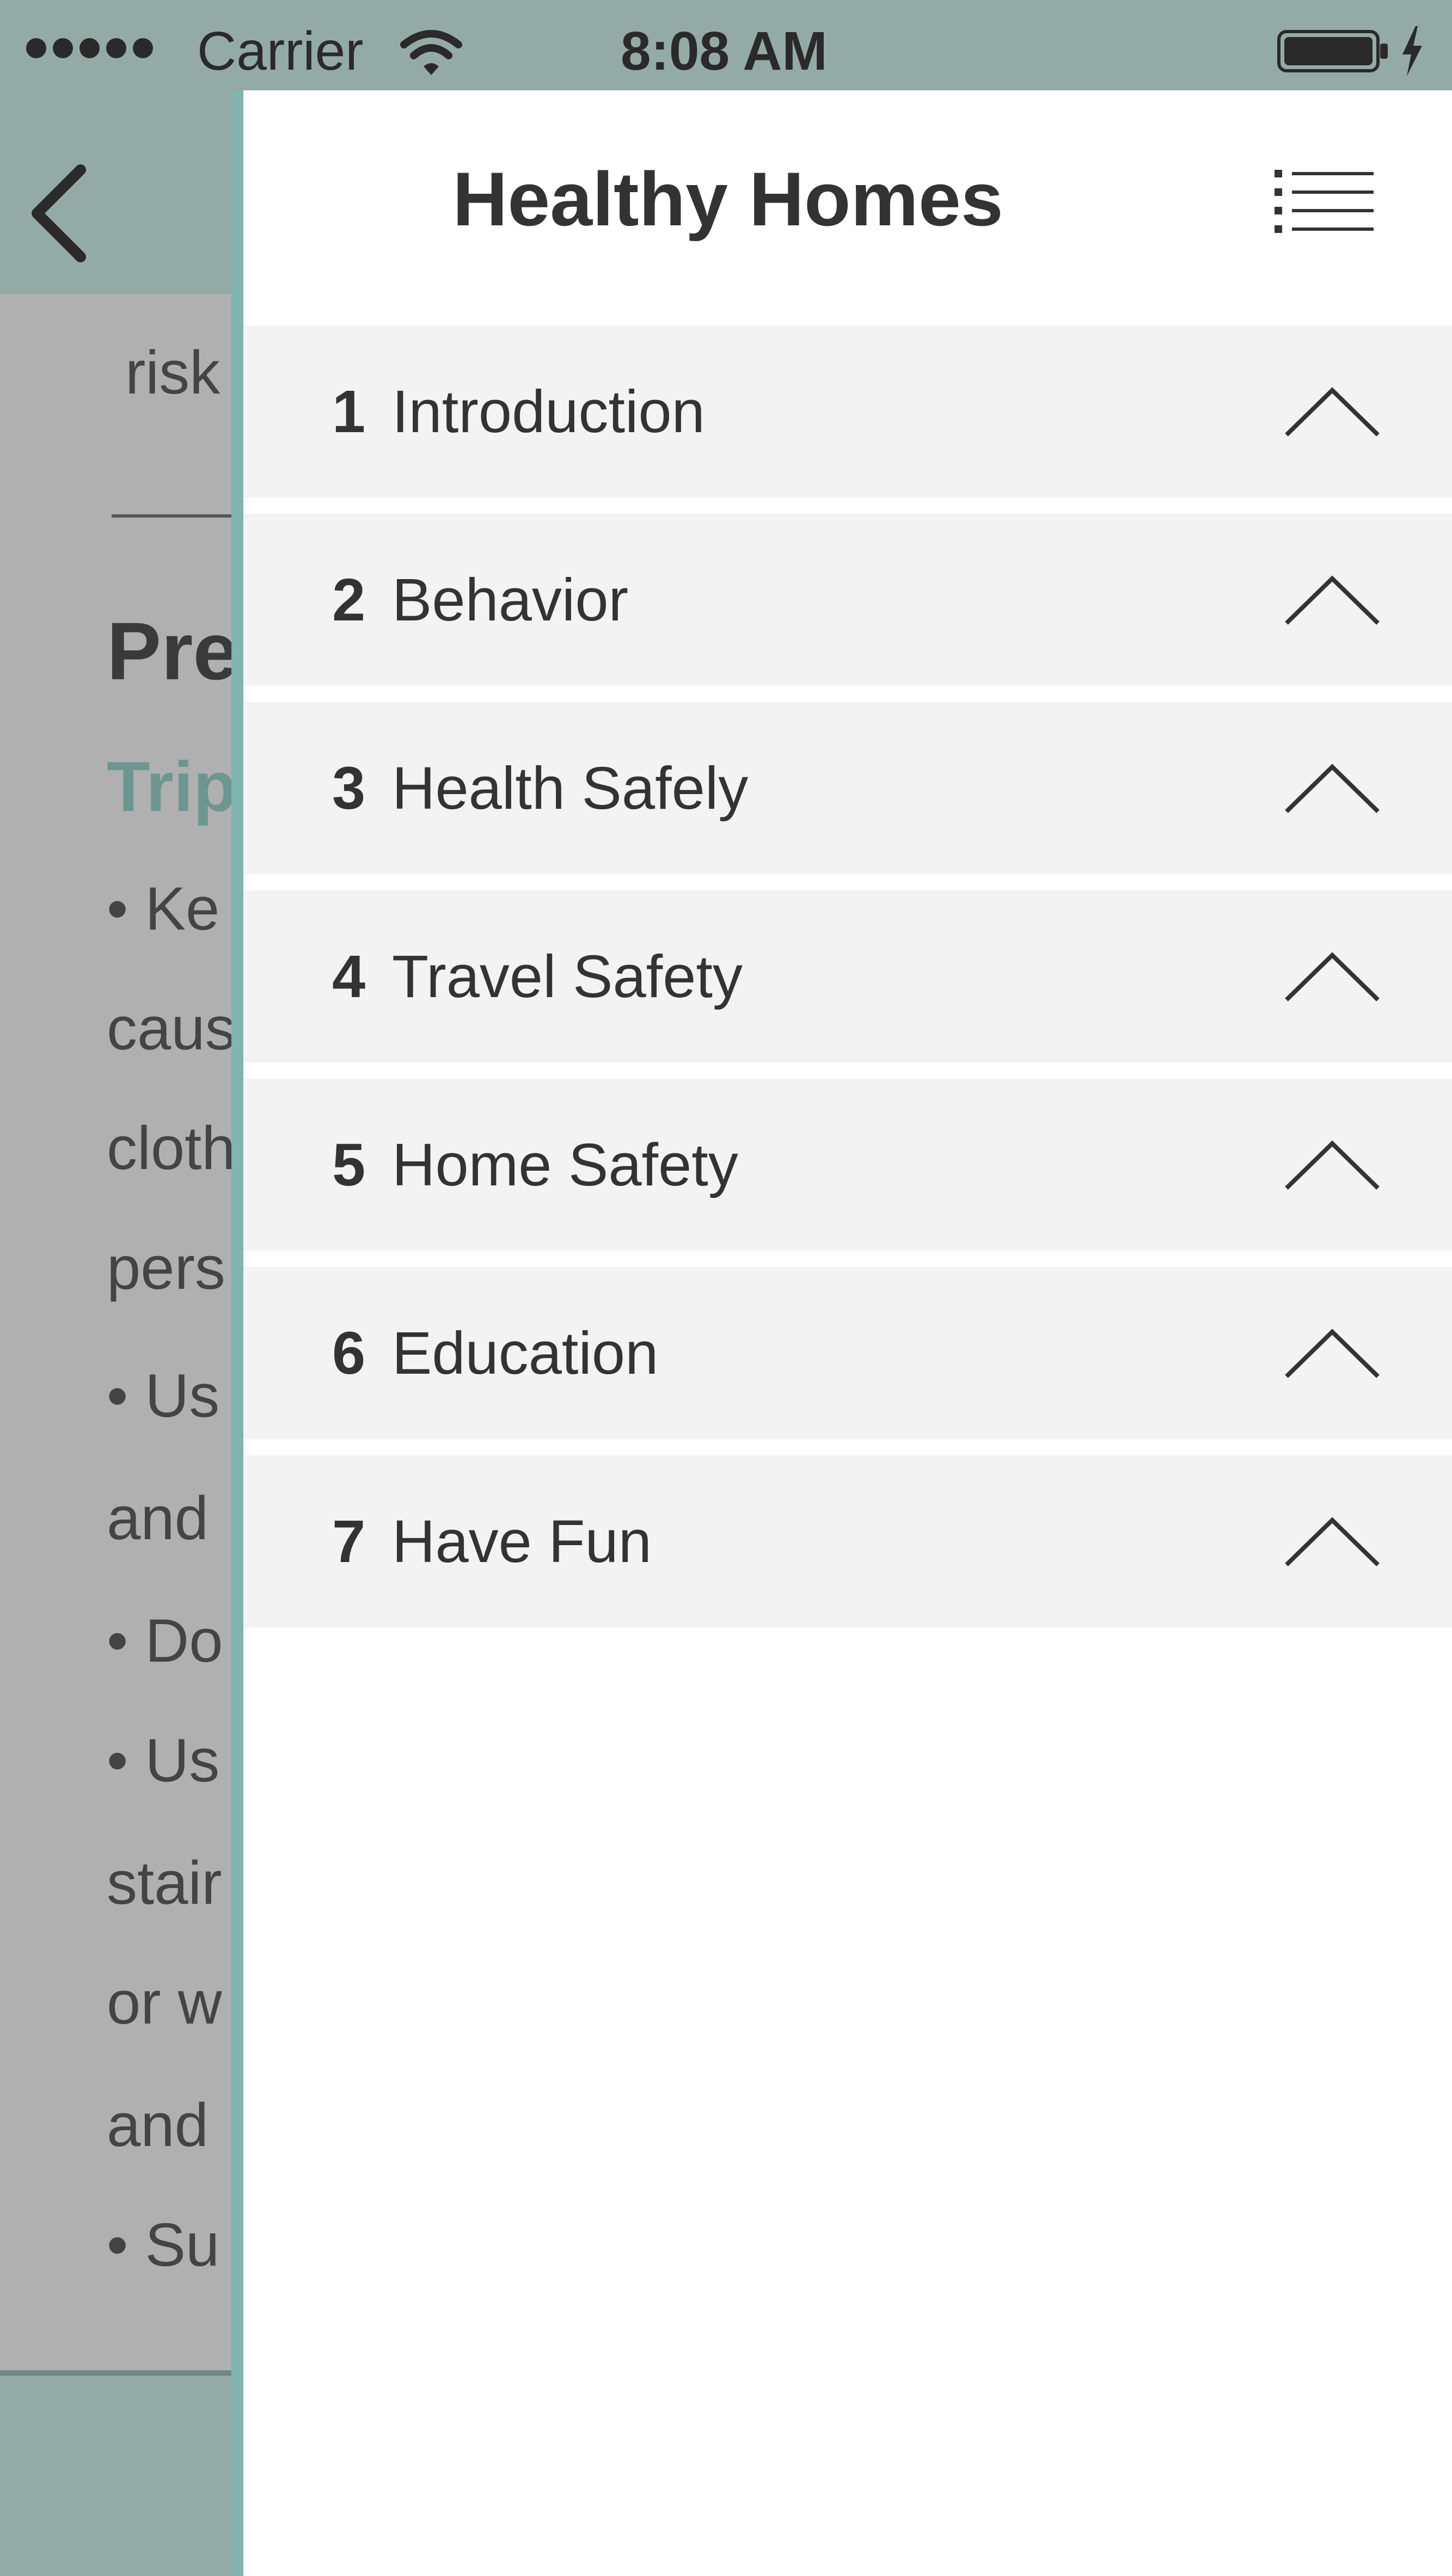 The width and height of the screenshot is (1452, 2576). What do you see at coordinates (848, 788) in the screenshot?
I see `chapter-item-health-safely: 3 Health Safely` at bounding box center [848, 788].